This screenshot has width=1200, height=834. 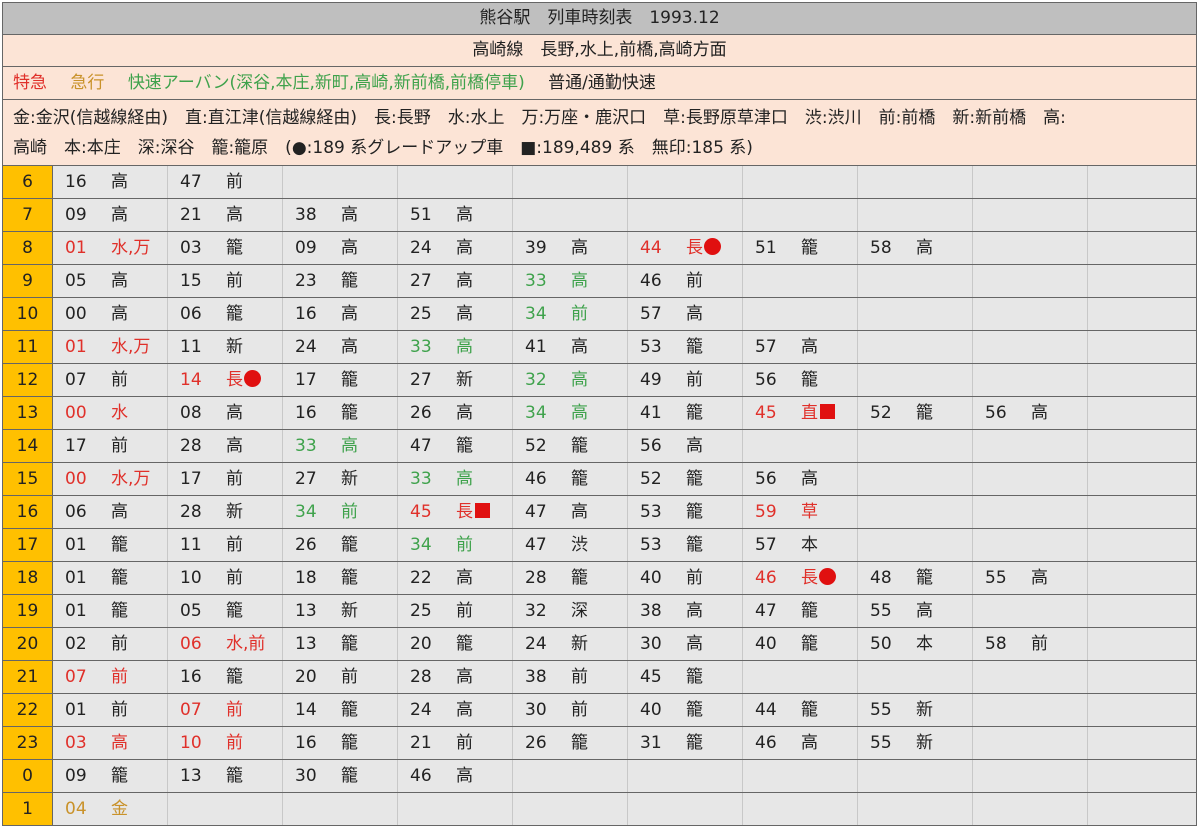 I want to click on departure-minute: 26, so click(x=306, y=545).